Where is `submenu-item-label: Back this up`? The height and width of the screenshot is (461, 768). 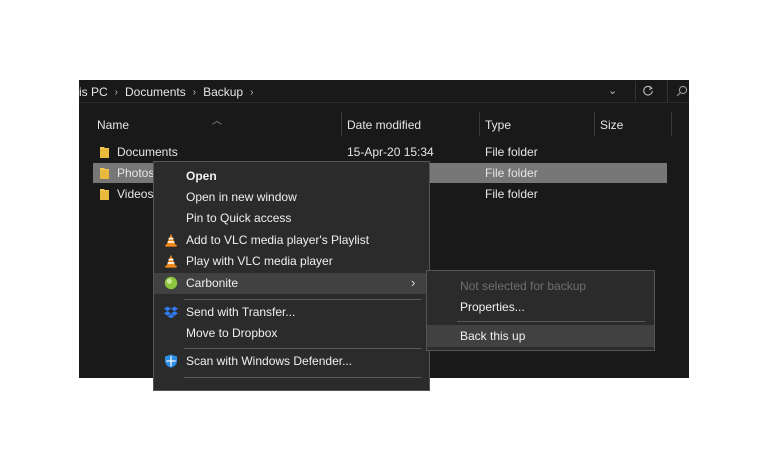 submenu-item-label: Back this up is located at coordinates (493, 336).